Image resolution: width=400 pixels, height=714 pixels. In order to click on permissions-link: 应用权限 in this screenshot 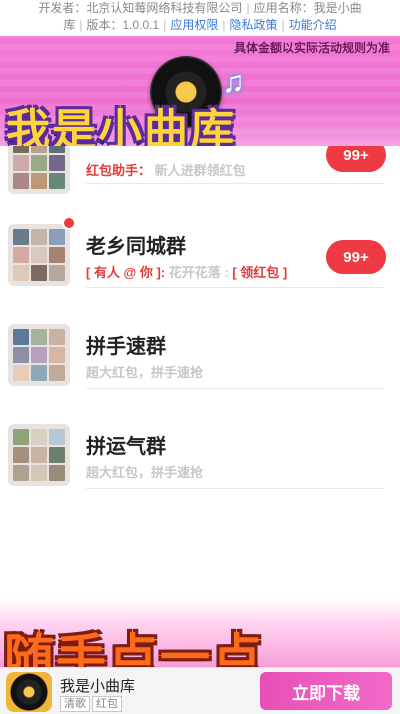, I will do `click(194, 25)`.